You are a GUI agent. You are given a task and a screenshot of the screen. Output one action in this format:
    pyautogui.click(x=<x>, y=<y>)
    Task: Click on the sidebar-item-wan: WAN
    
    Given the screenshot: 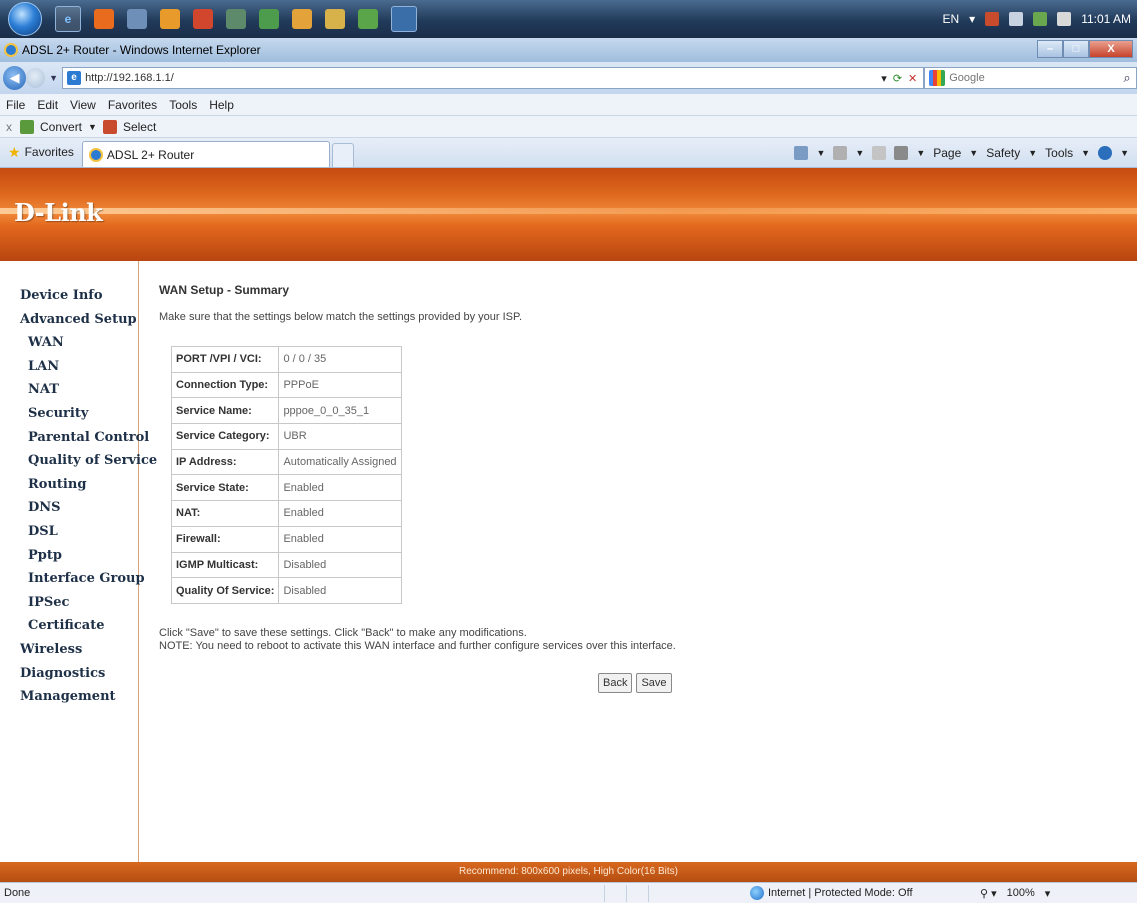 What is the action you would take?
    pyautogui.click(x=79, y=343)
    